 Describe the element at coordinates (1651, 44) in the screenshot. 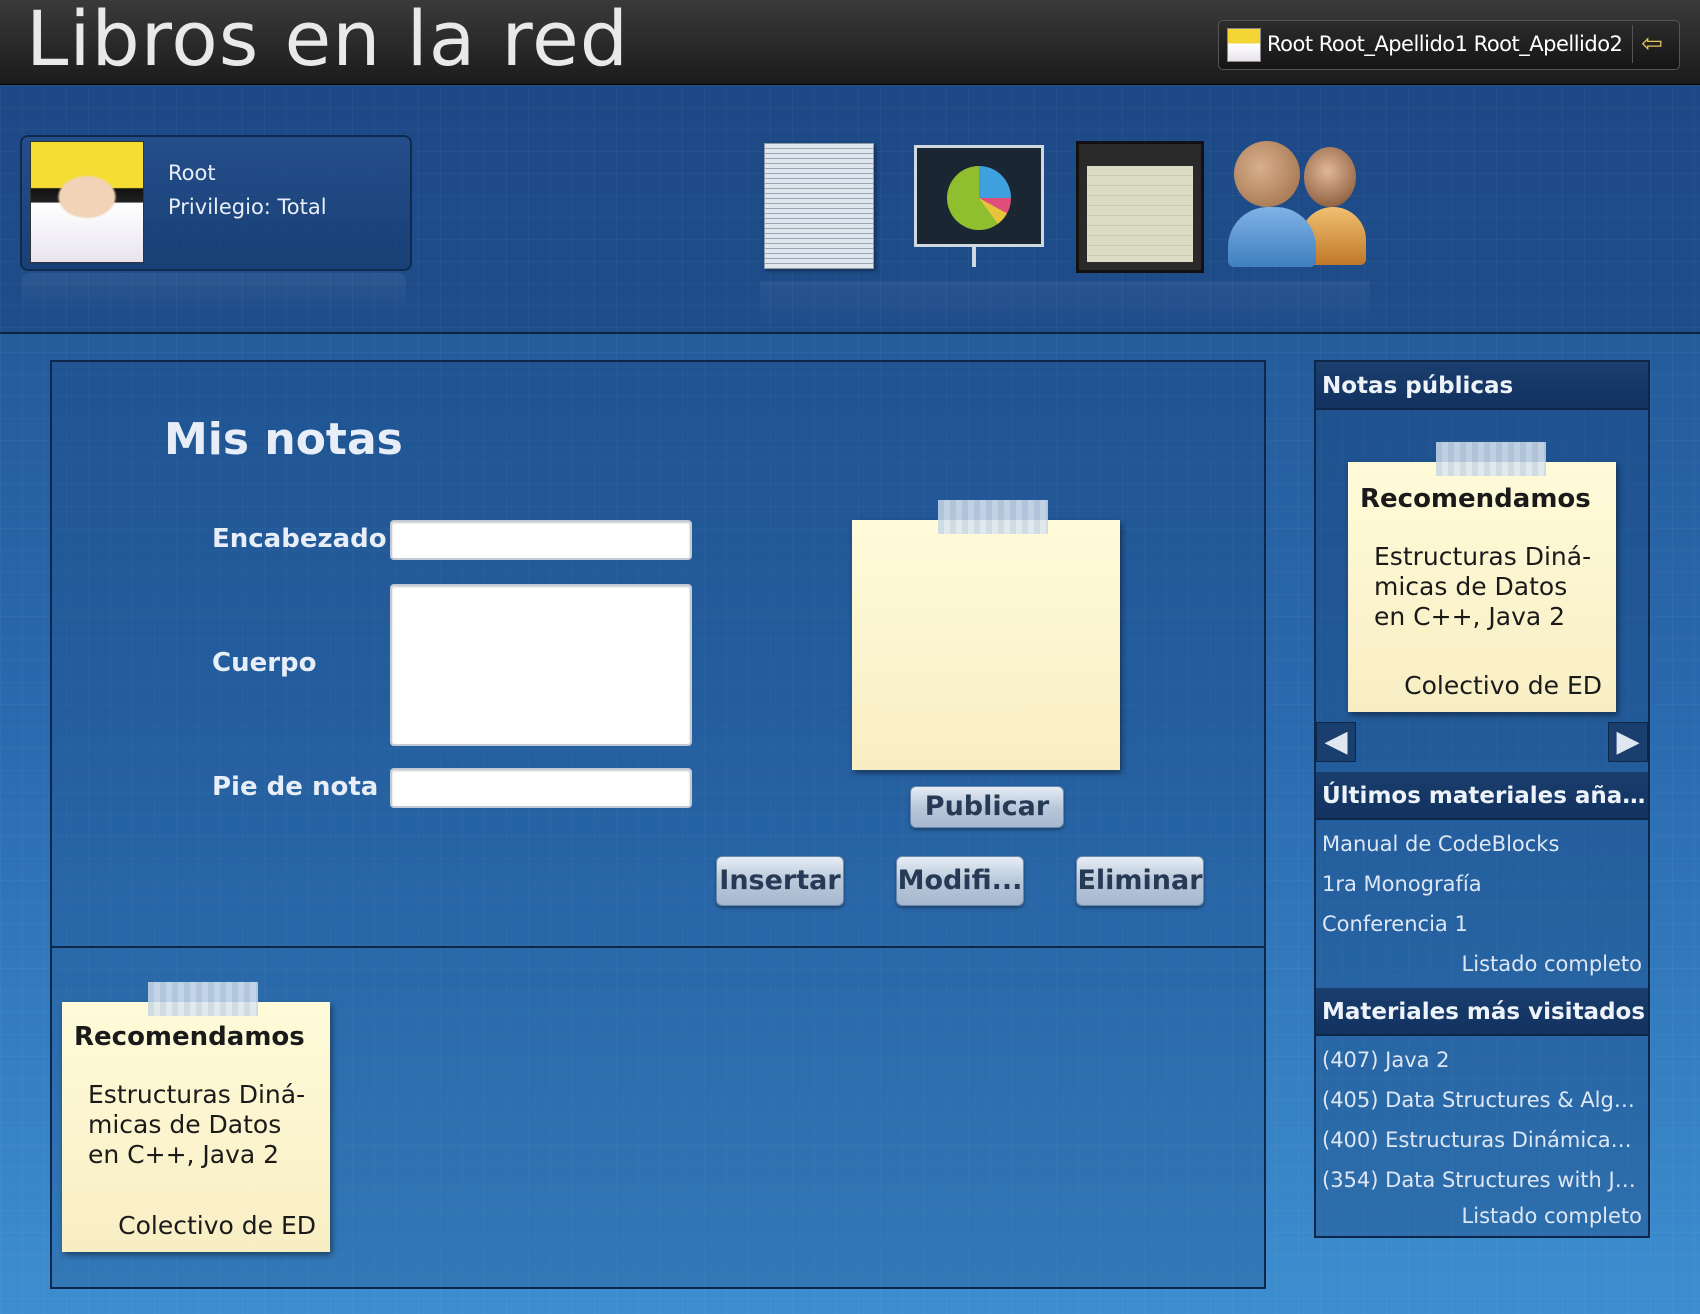

I see `logout-door-icon: ⇦` at that location.